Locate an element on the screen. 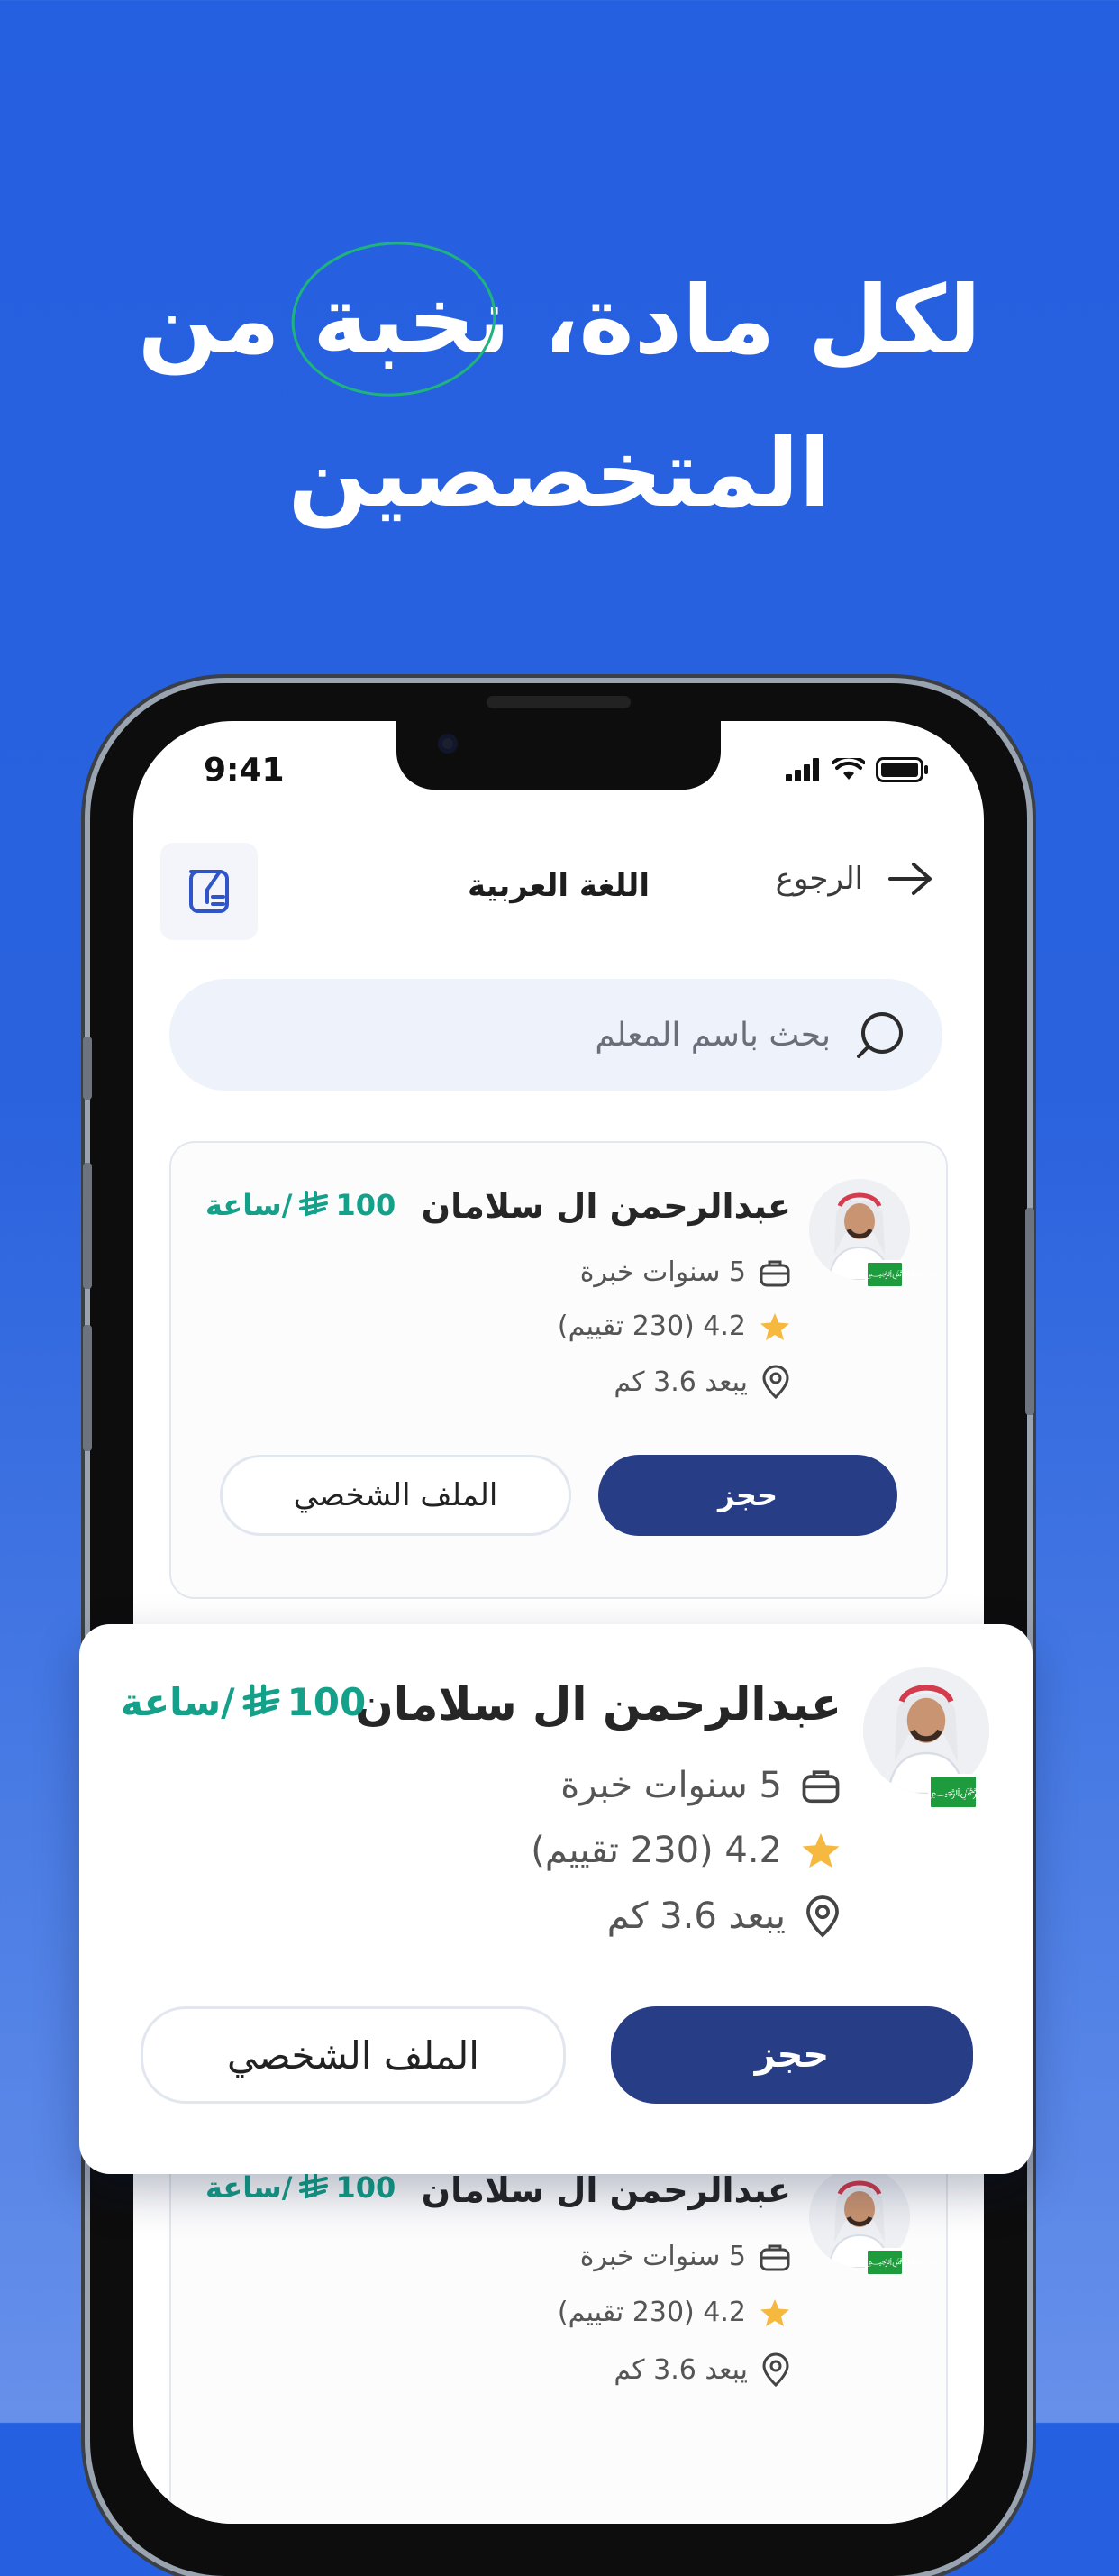 This screenshot has width=1119, height=2576. search-bar: بحث باسم المعلم is located at coordinates (555, 1035).